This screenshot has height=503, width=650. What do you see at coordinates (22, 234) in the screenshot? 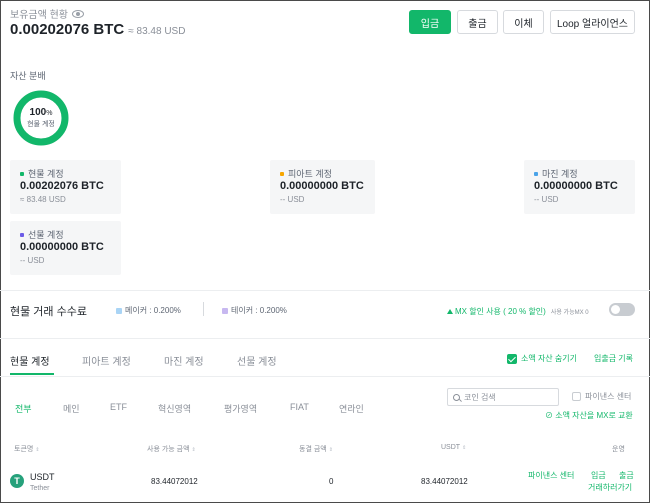
I see `futures-dot-icon` at bounding box center [22, 234].